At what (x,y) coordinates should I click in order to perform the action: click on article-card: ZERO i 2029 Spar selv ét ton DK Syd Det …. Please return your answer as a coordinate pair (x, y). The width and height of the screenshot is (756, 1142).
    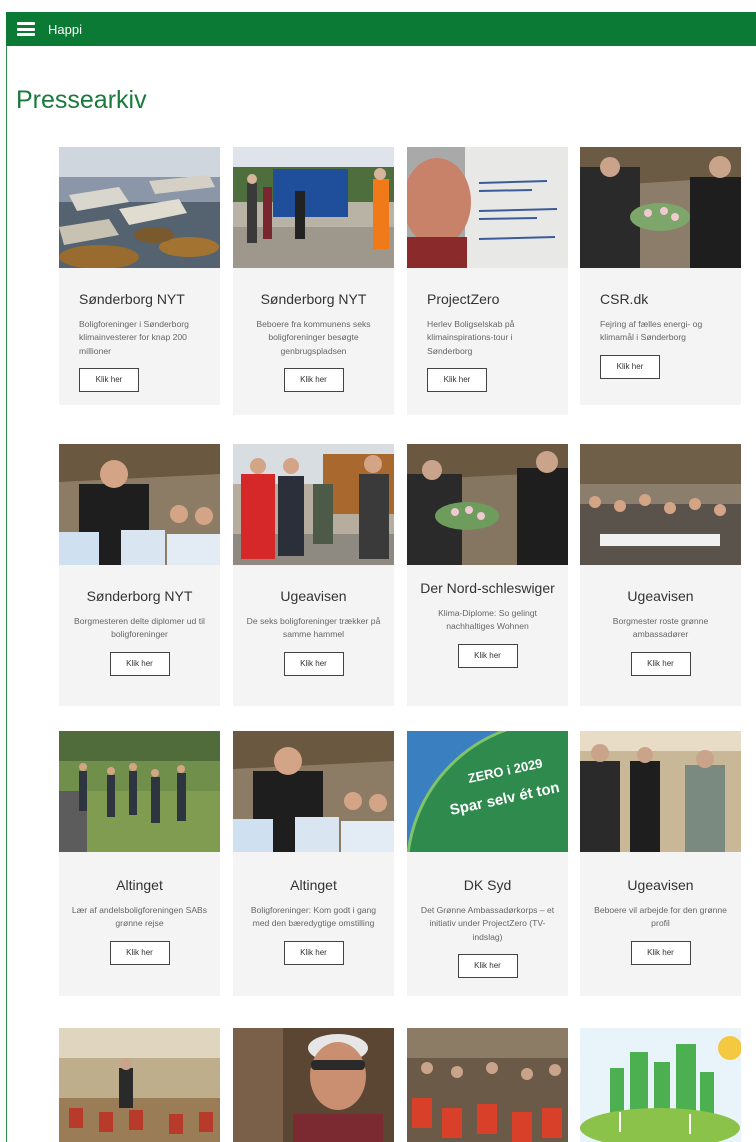
    Looking at the image, I should click on (487, 863).